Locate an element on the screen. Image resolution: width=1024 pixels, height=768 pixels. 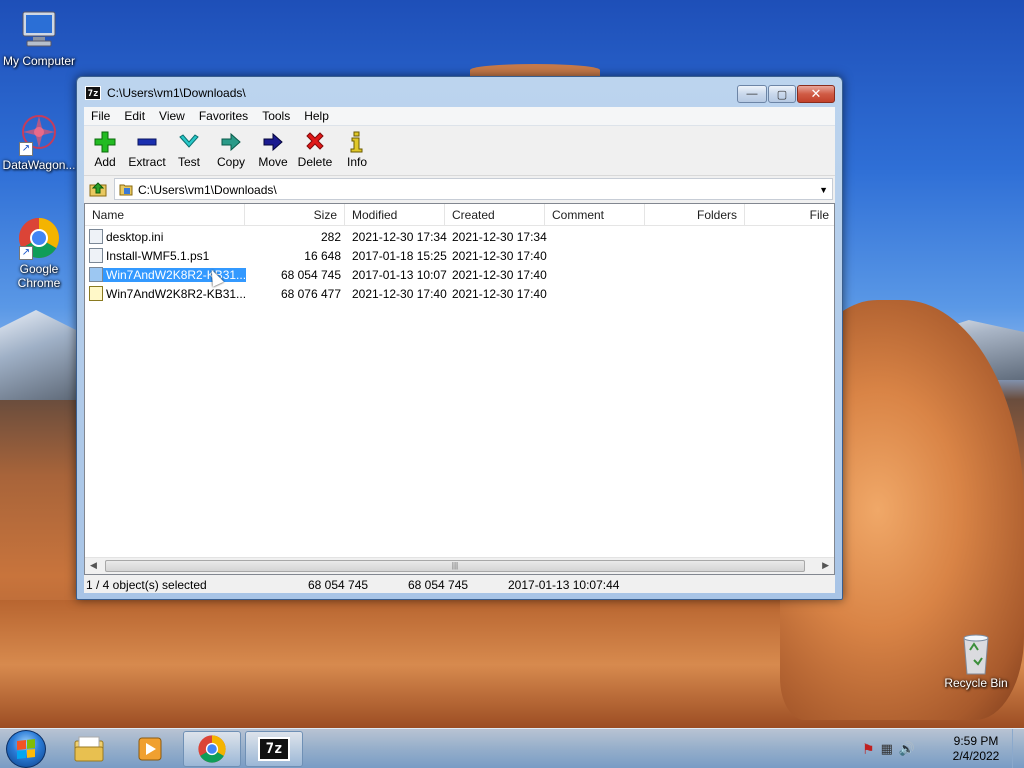
media-player-icon is located at coordinates (150, 749).